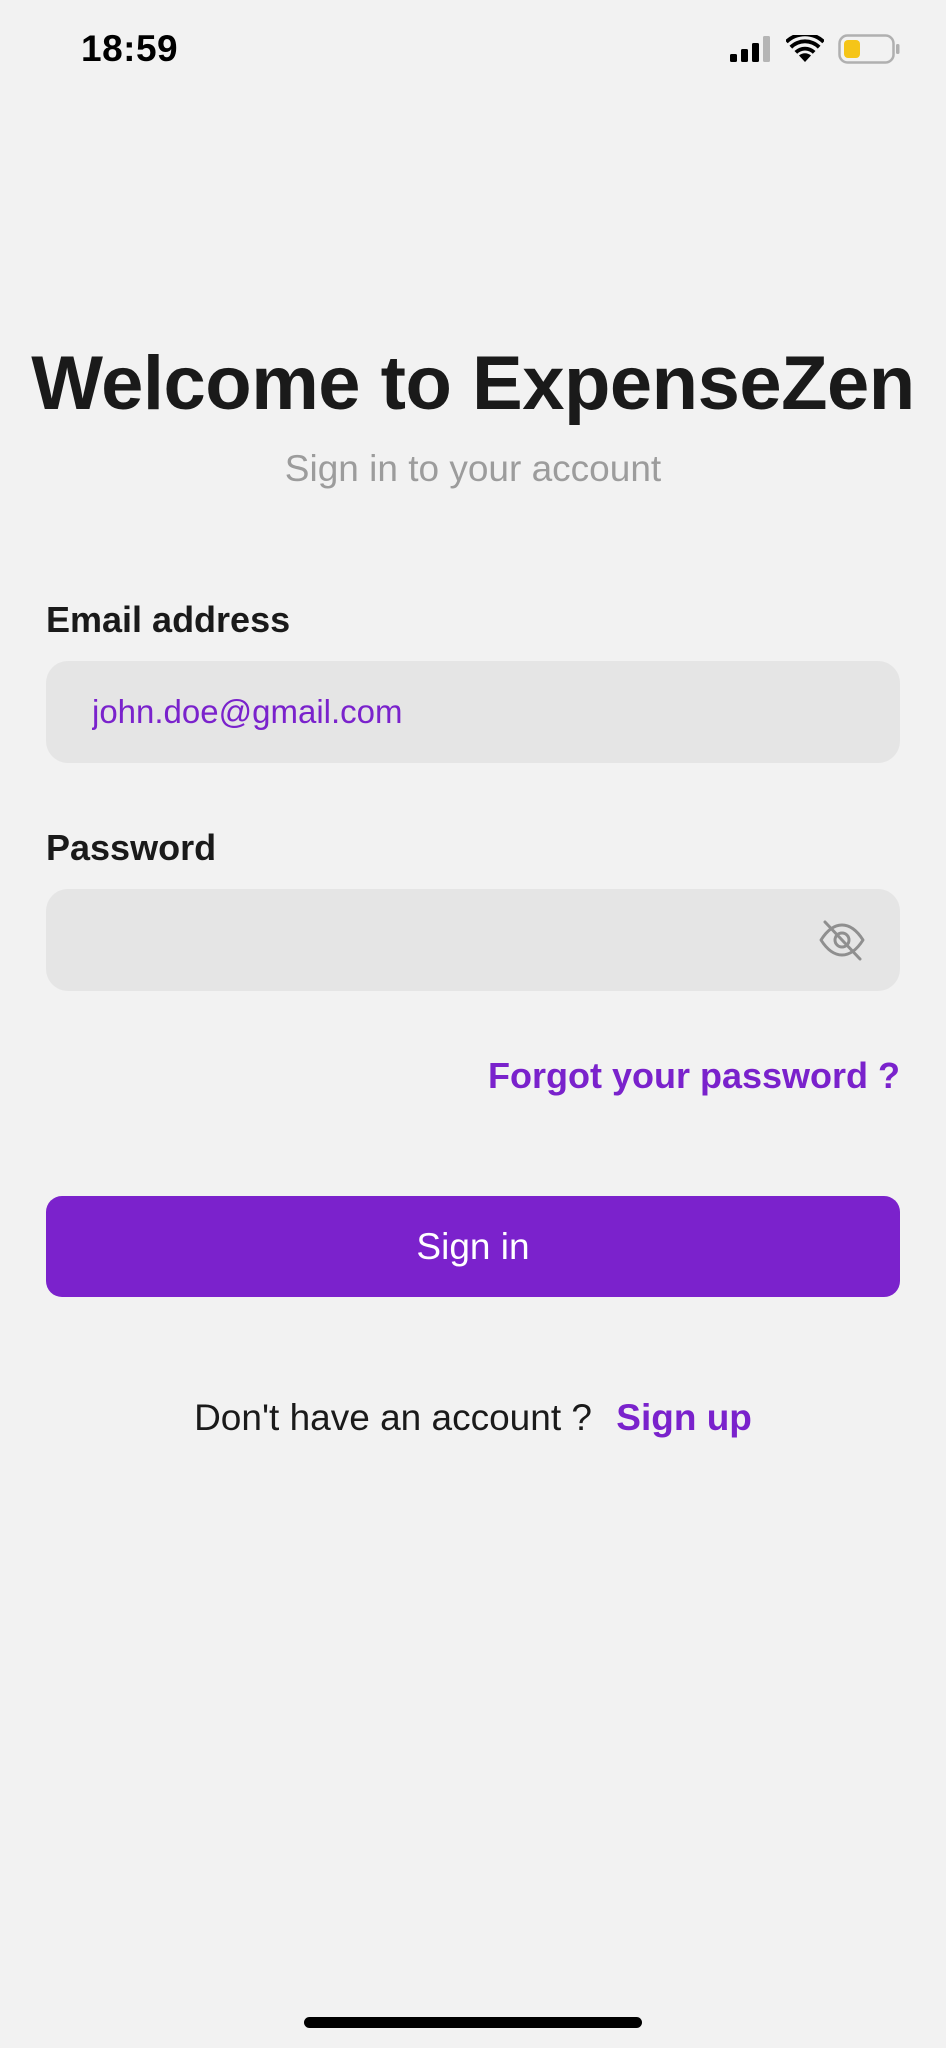 The width and height of the screenshot is (946, 2048). What do you see at coordinates (473, 50) in the screenshot?
I see `status-bar: 18:59` at bounding box center [473, 50].